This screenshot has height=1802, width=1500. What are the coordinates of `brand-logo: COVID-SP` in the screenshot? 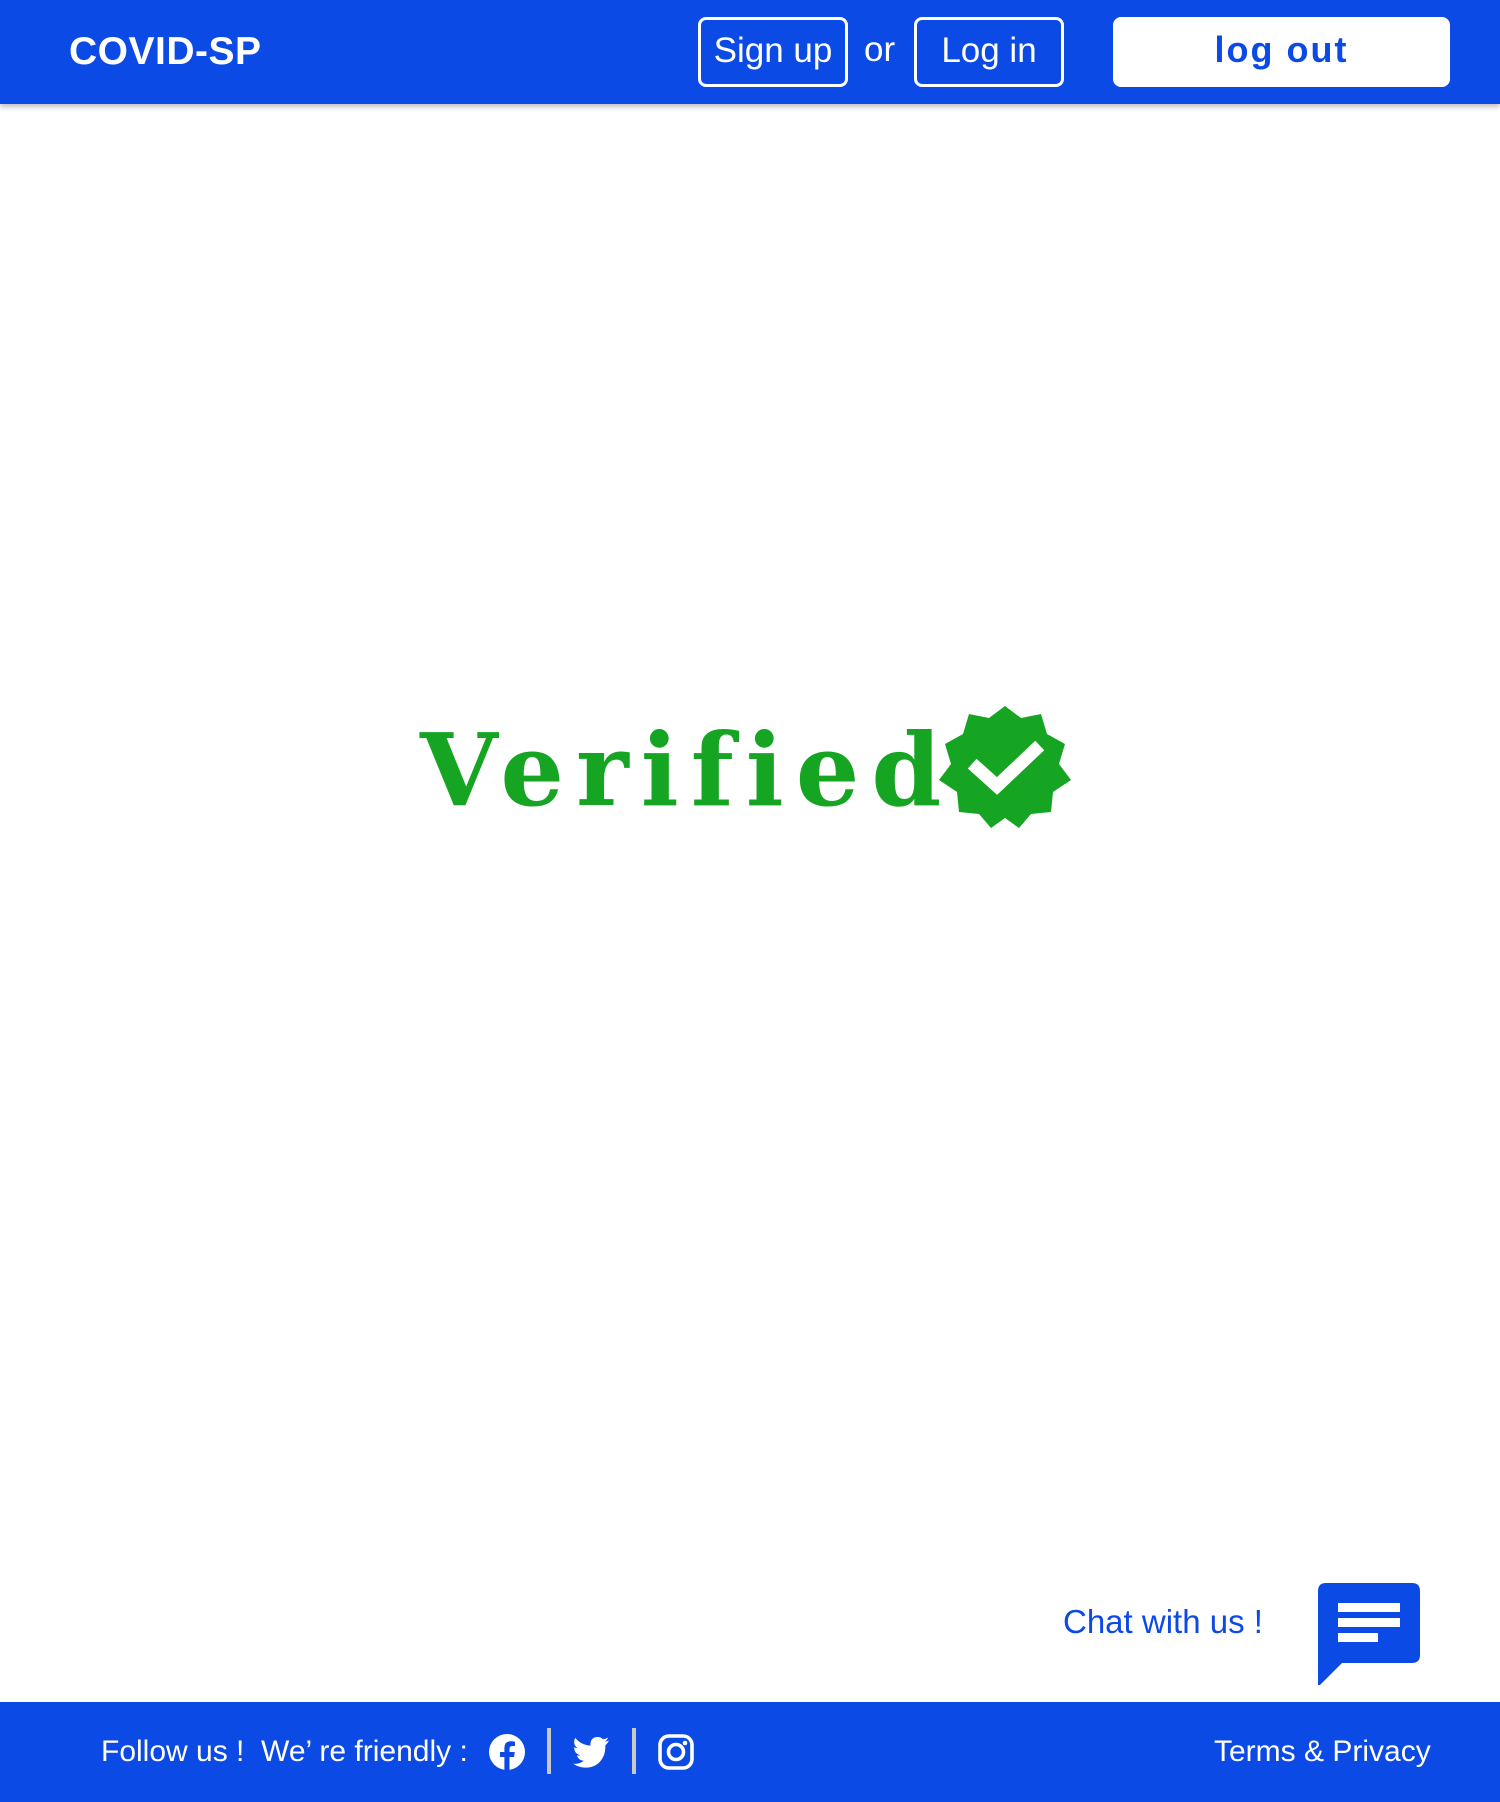 It's located at (165, 52).